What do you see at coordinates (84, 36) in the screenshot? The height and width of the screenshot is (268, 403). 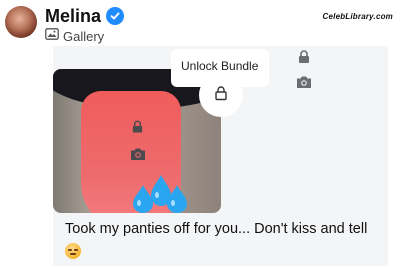 I see `profile-subtitle: Gallery` at bounding box center [84, 36].